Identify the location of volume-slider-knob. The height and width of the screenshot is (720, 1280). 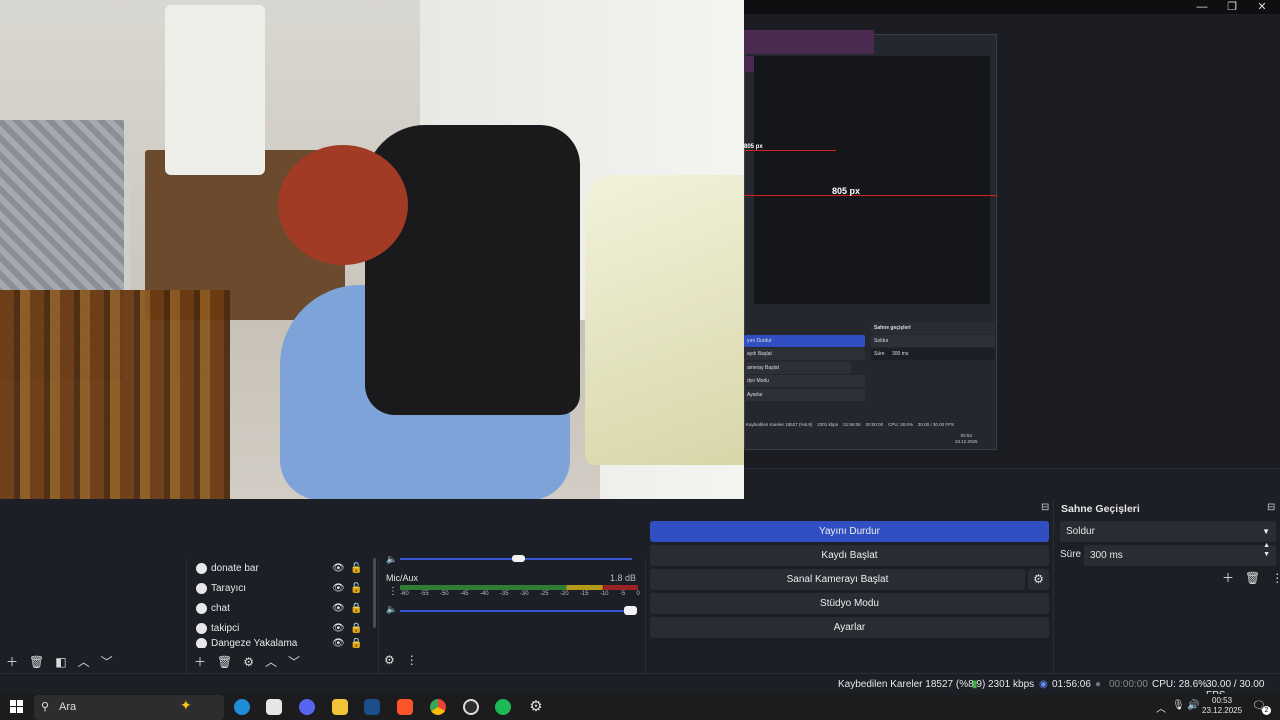
(630, 610).